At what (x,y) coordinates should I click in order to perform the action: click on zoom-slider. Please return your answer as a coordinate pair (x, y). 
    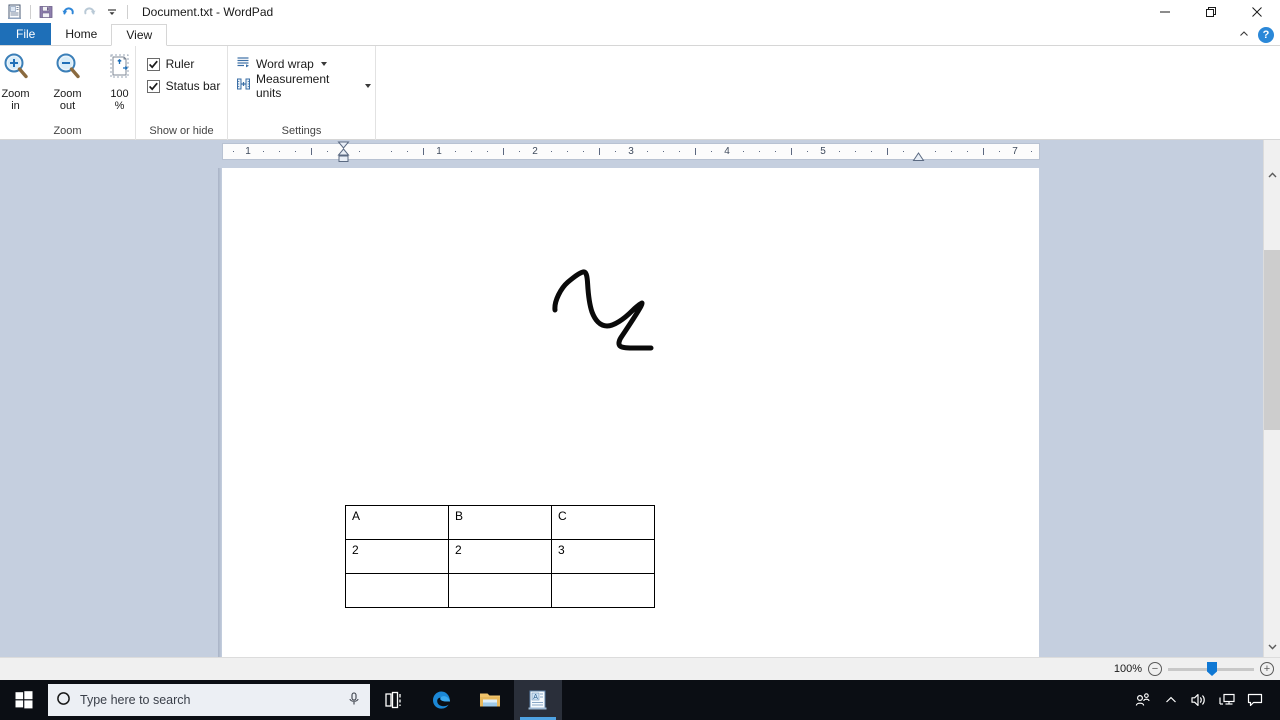
    Looking at the image, I should click on (1211, 669).